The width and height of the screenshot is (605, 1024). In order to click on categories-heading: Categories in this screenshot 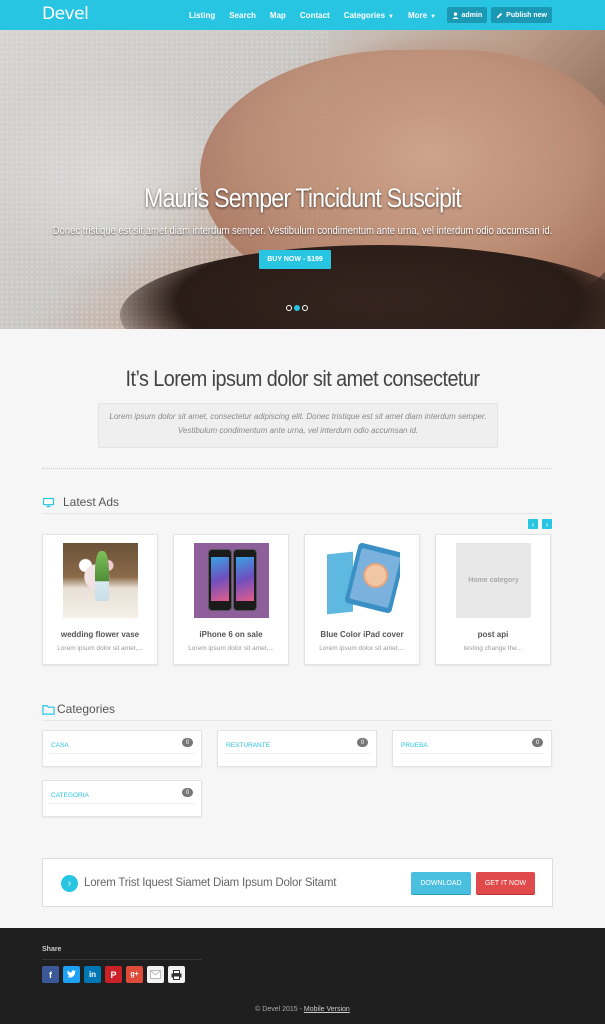, I will do `click(78, 709)`.